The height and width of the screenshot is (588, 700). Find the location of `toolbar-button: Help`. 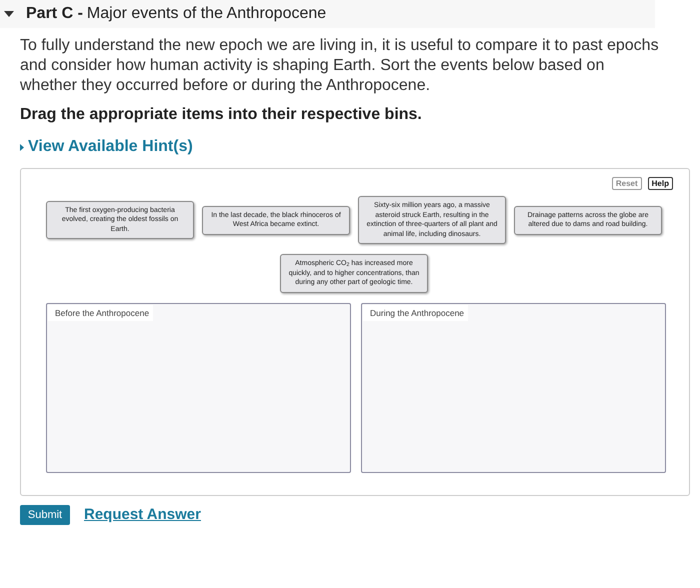

toolbar-button: Help is located at coordinates (660, 183).